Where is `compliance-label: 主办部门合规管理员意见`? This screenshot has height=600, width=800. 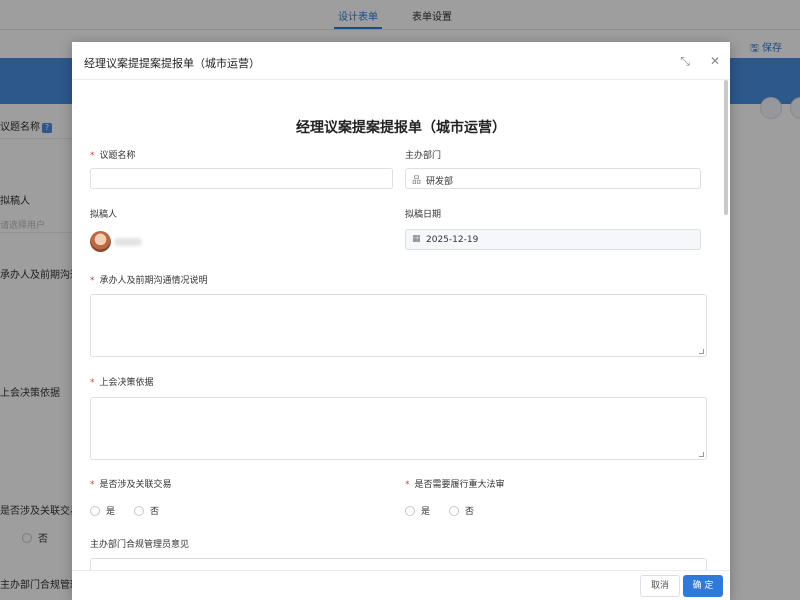
compliance-label: 主办部门合规管理员意见 is located at coordinates (140, 545).